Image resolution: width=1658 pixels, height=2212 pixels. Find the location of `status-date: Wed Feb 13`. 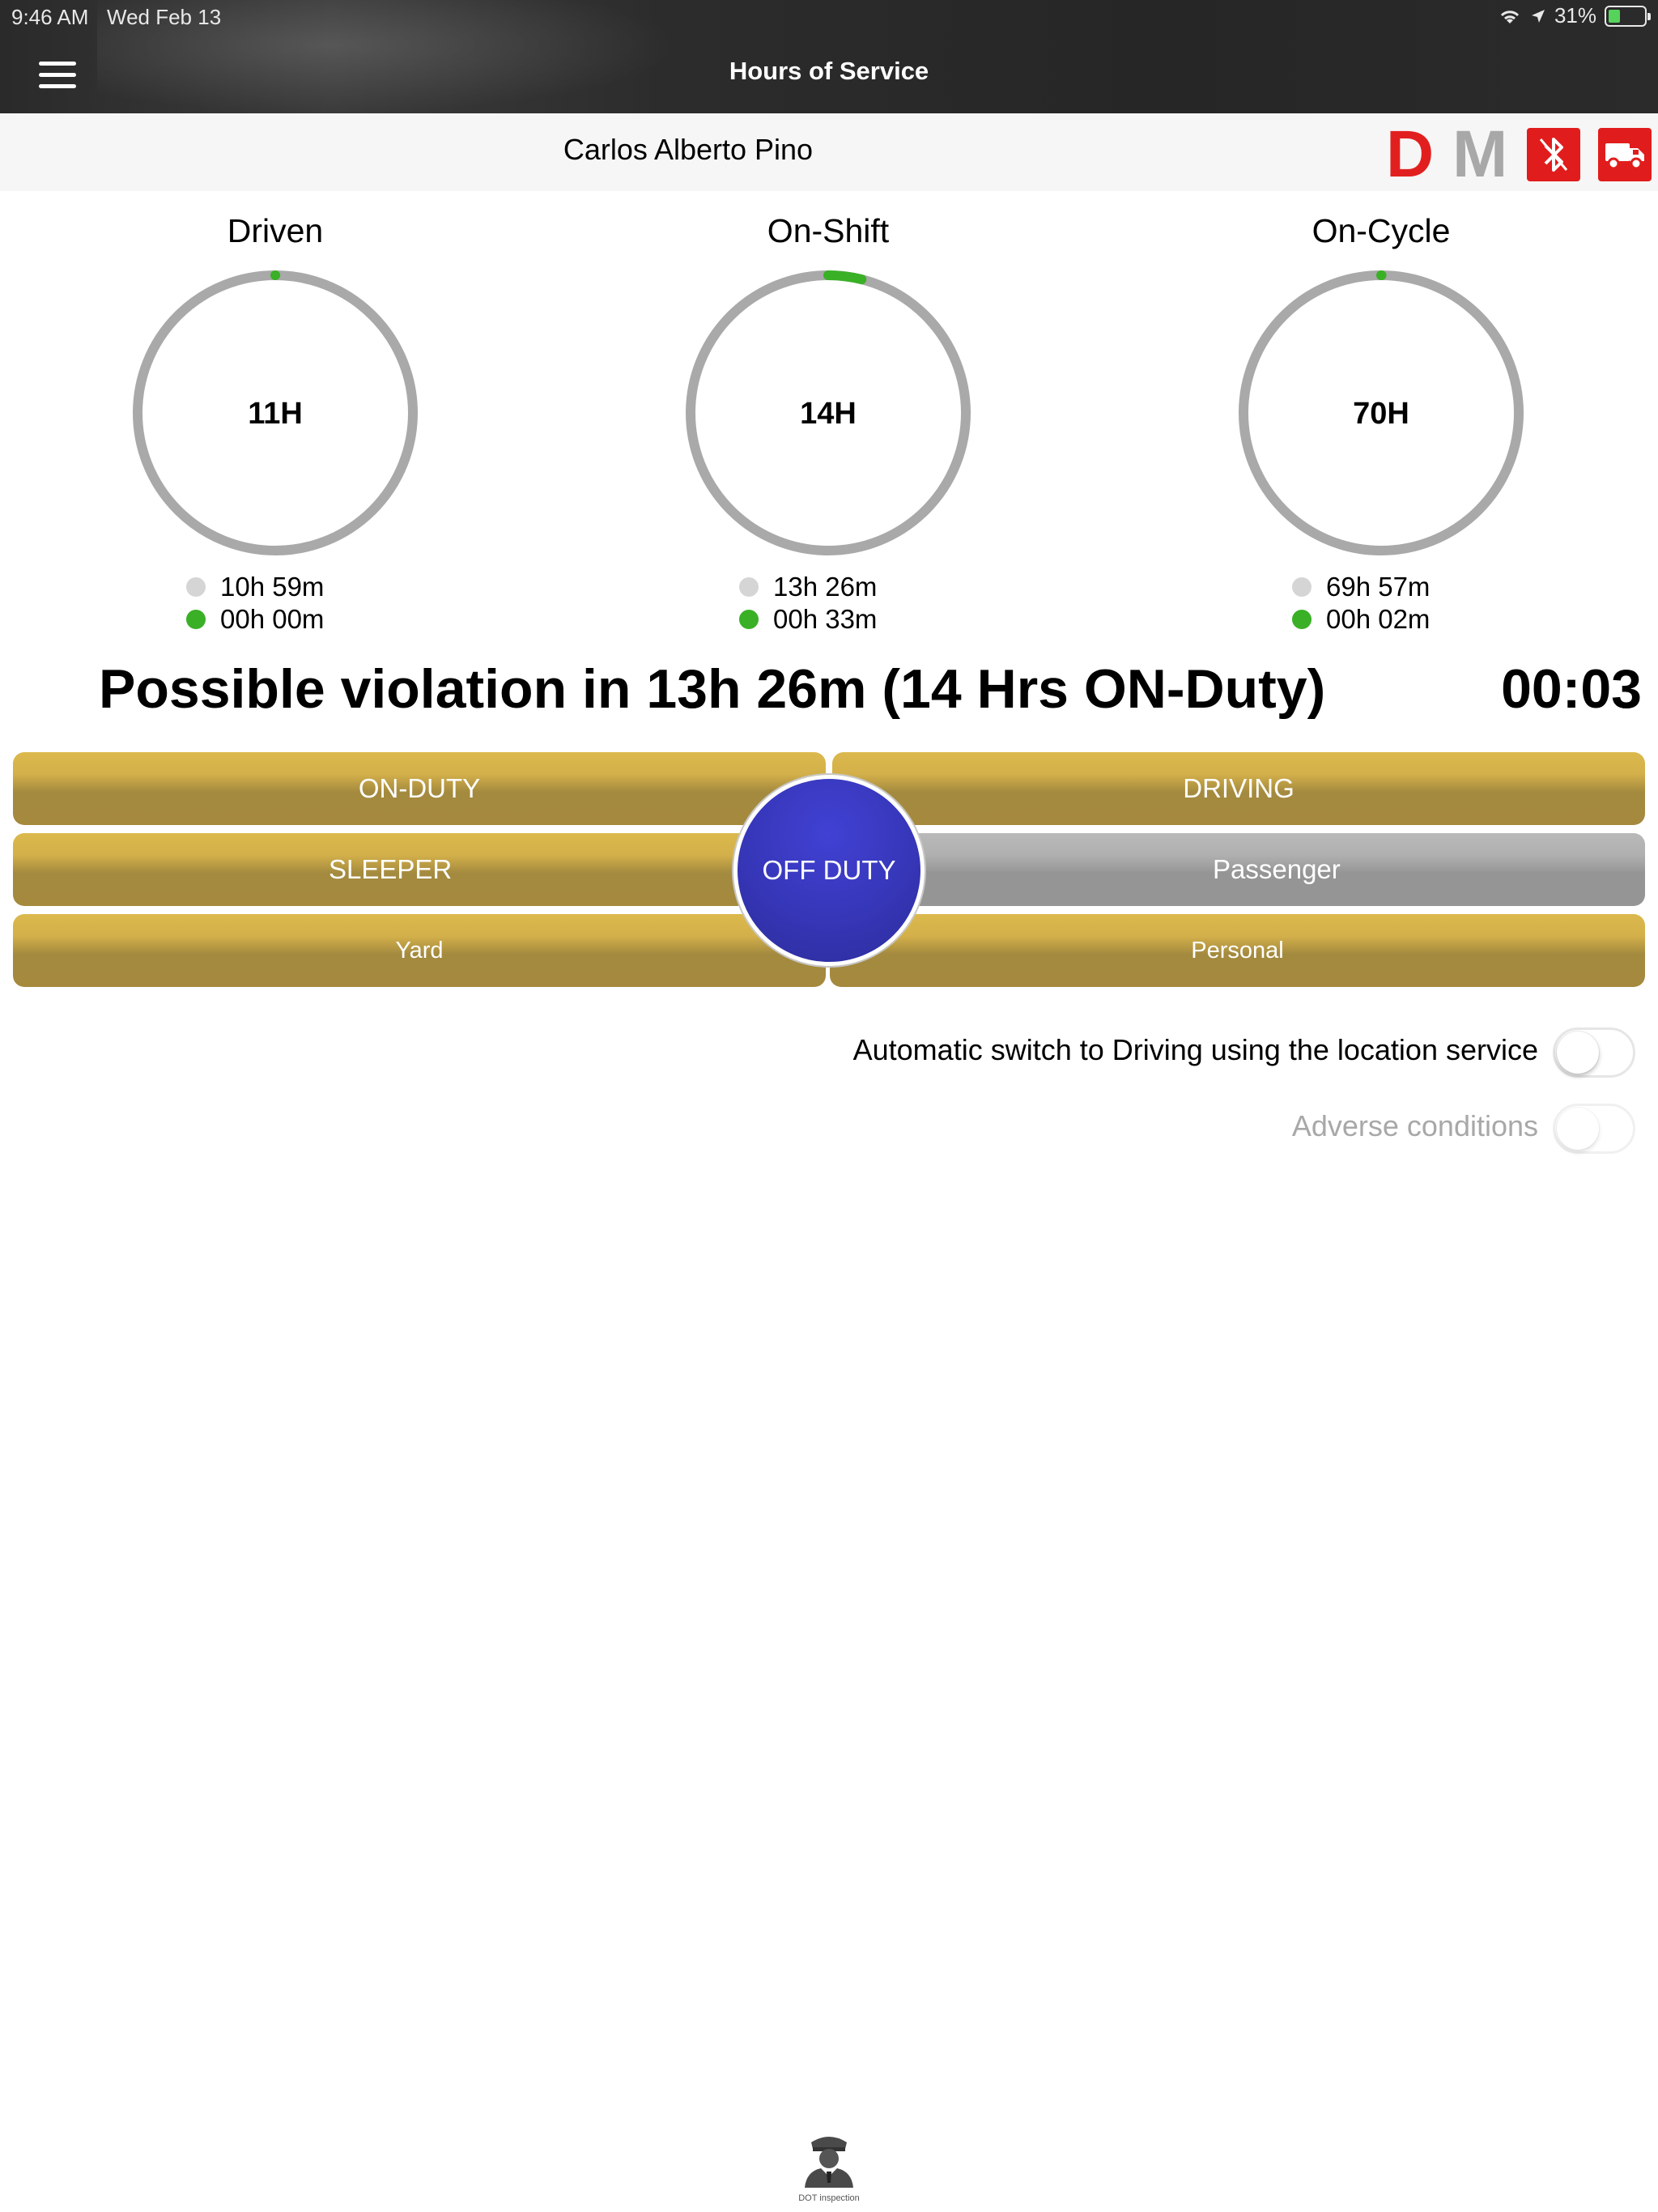

status-date: Wed Feb 13 is located at coordinates (164, 17).